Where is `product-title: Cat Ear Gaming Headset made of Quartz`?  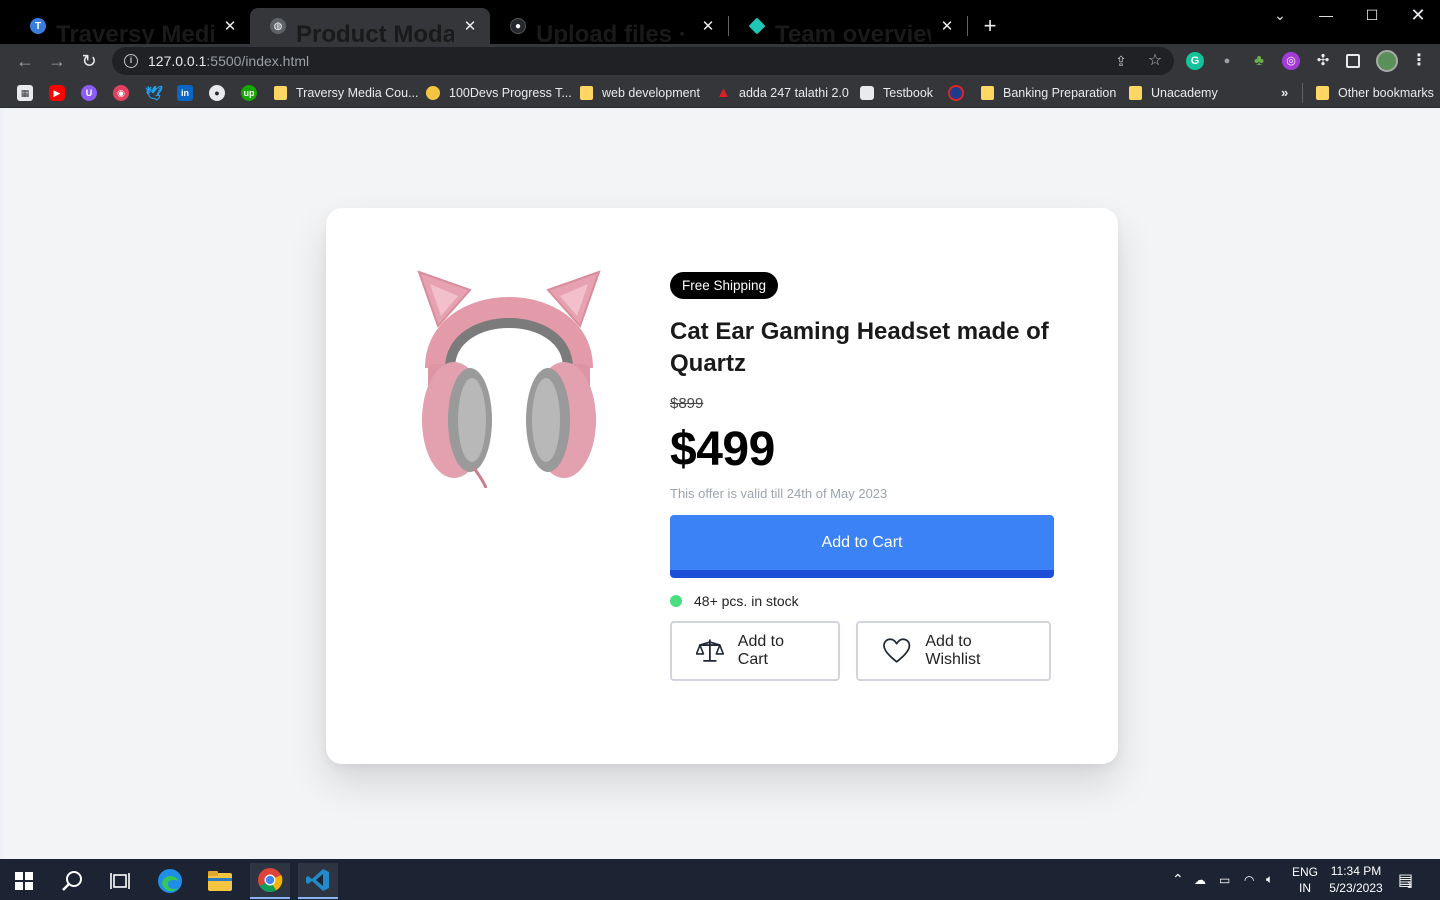
product-title: Cat Ear Gaming Headset made of Quartz is located at coordinates (859, 347).